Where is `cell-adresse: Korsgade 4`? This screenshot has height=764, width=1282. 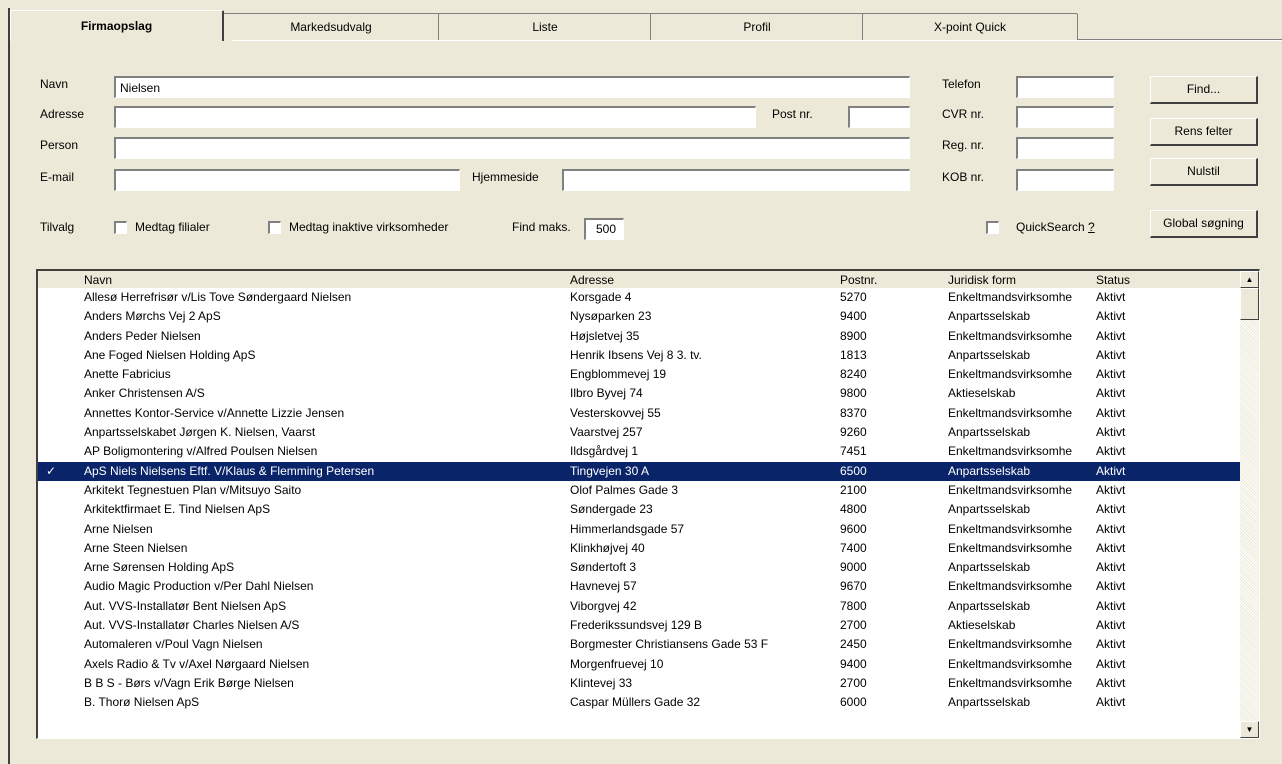 cell-adresse: Korsgade 4 is located at coordinates (601, 297).